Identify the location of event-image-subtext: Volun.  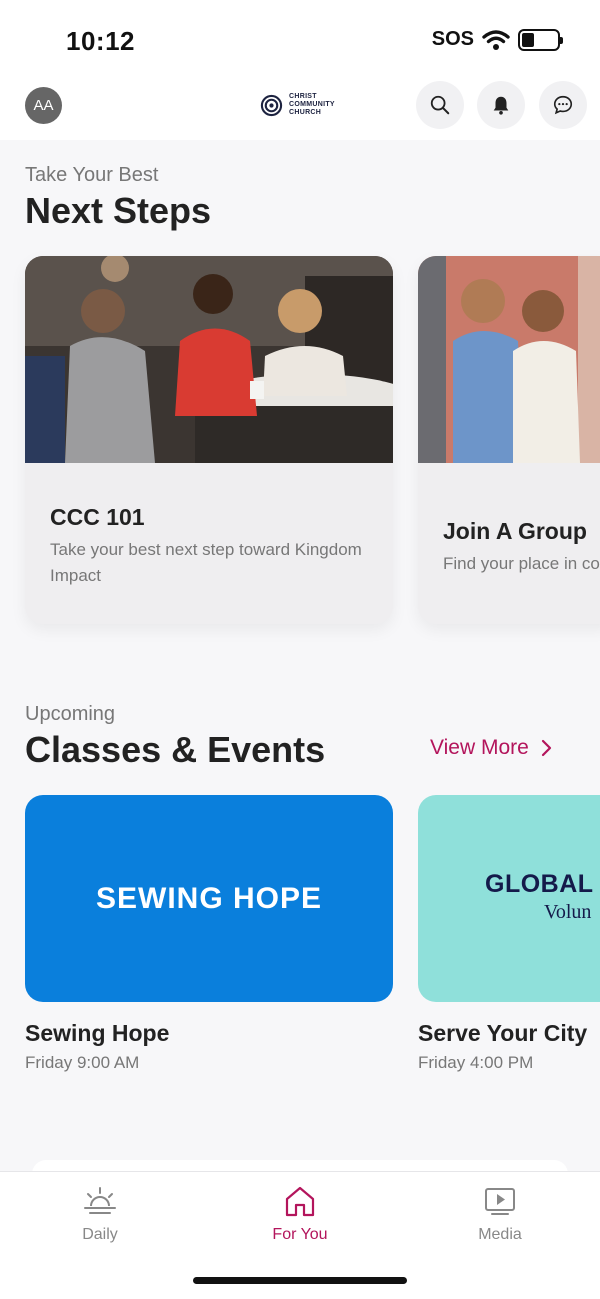
(568, 911).